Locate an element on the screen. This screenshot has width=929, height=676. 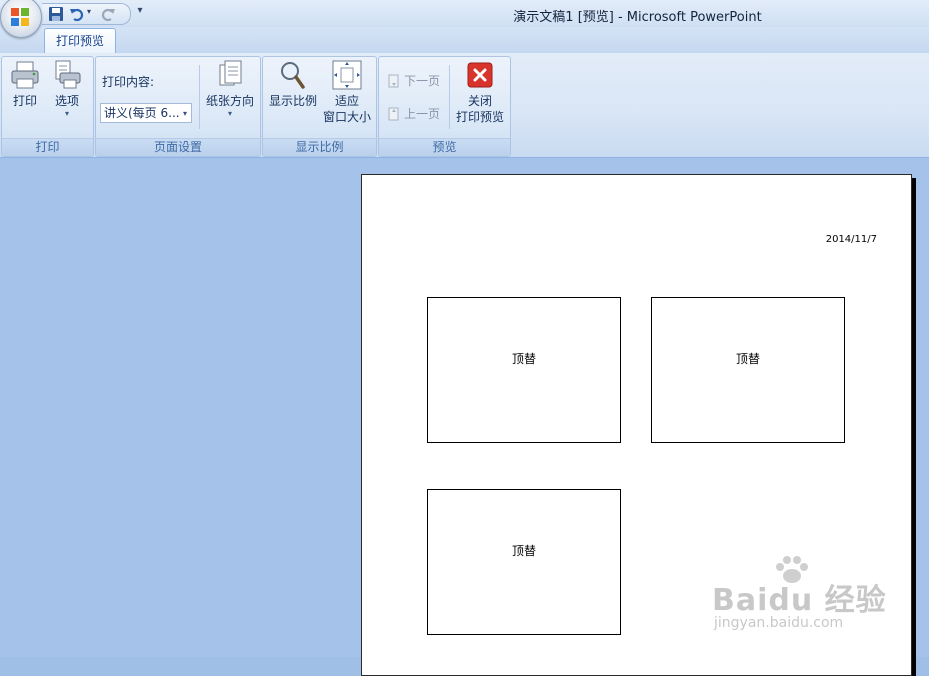
options-button: 选项 ▾ is located at coordinates (67, 89).